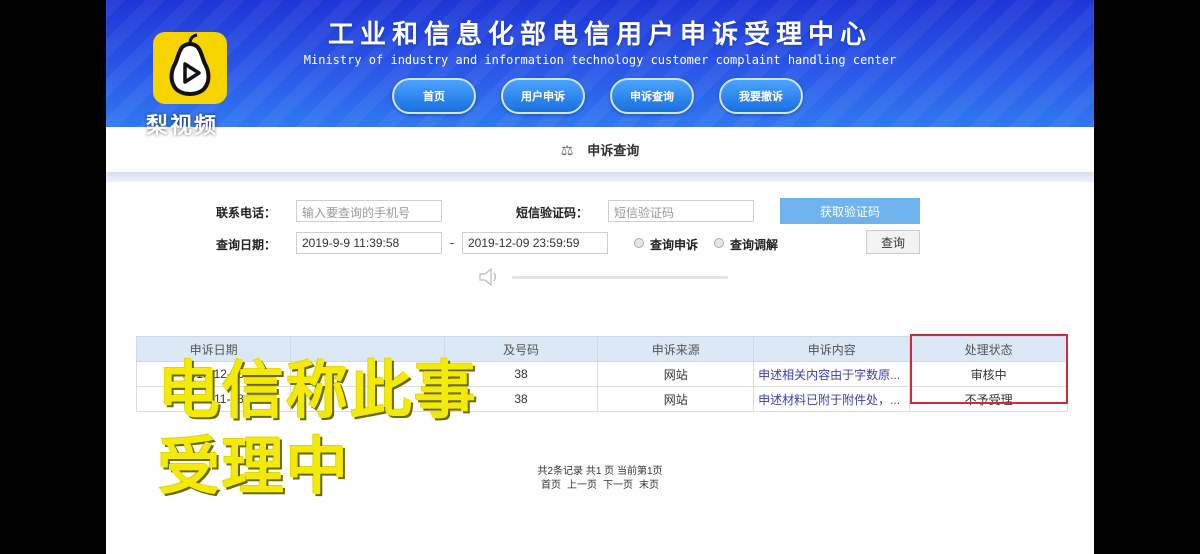 The width and height of the screenshot is (1200, 554). What do you see at coordinates (434, 96) in the screenshot?
I see `nav-home-button: 首页` at bounding box center [434, 96].